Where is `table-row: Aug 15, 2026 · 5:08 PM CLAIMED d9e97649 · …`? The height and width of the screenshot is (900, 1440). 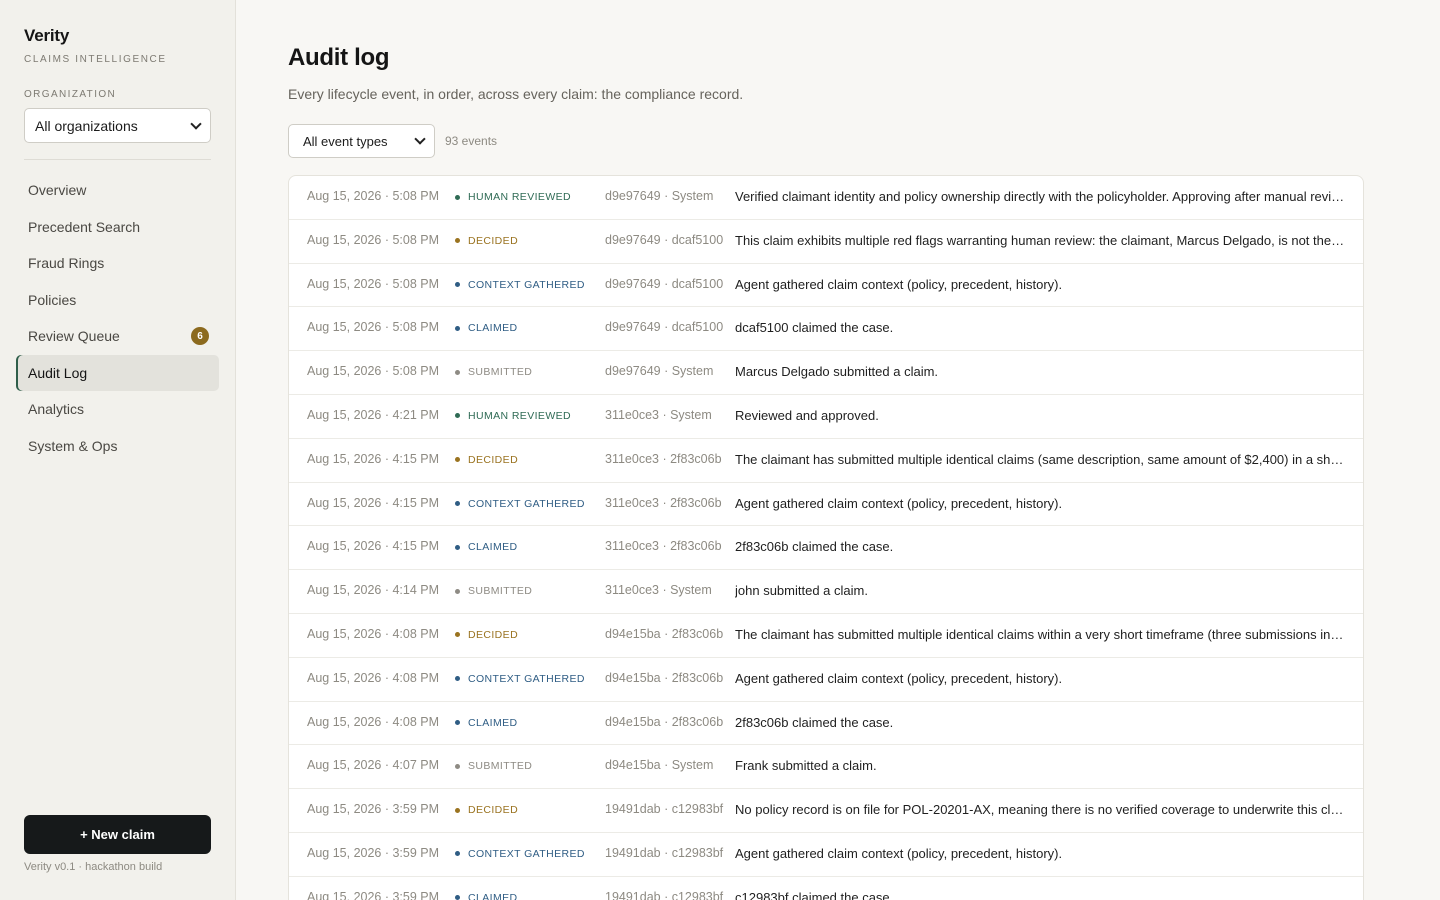
table-row: Aug 15, 2026 · 5:08 PM CLAIMED d9e97649 · … is located at coordinates (826, 329).